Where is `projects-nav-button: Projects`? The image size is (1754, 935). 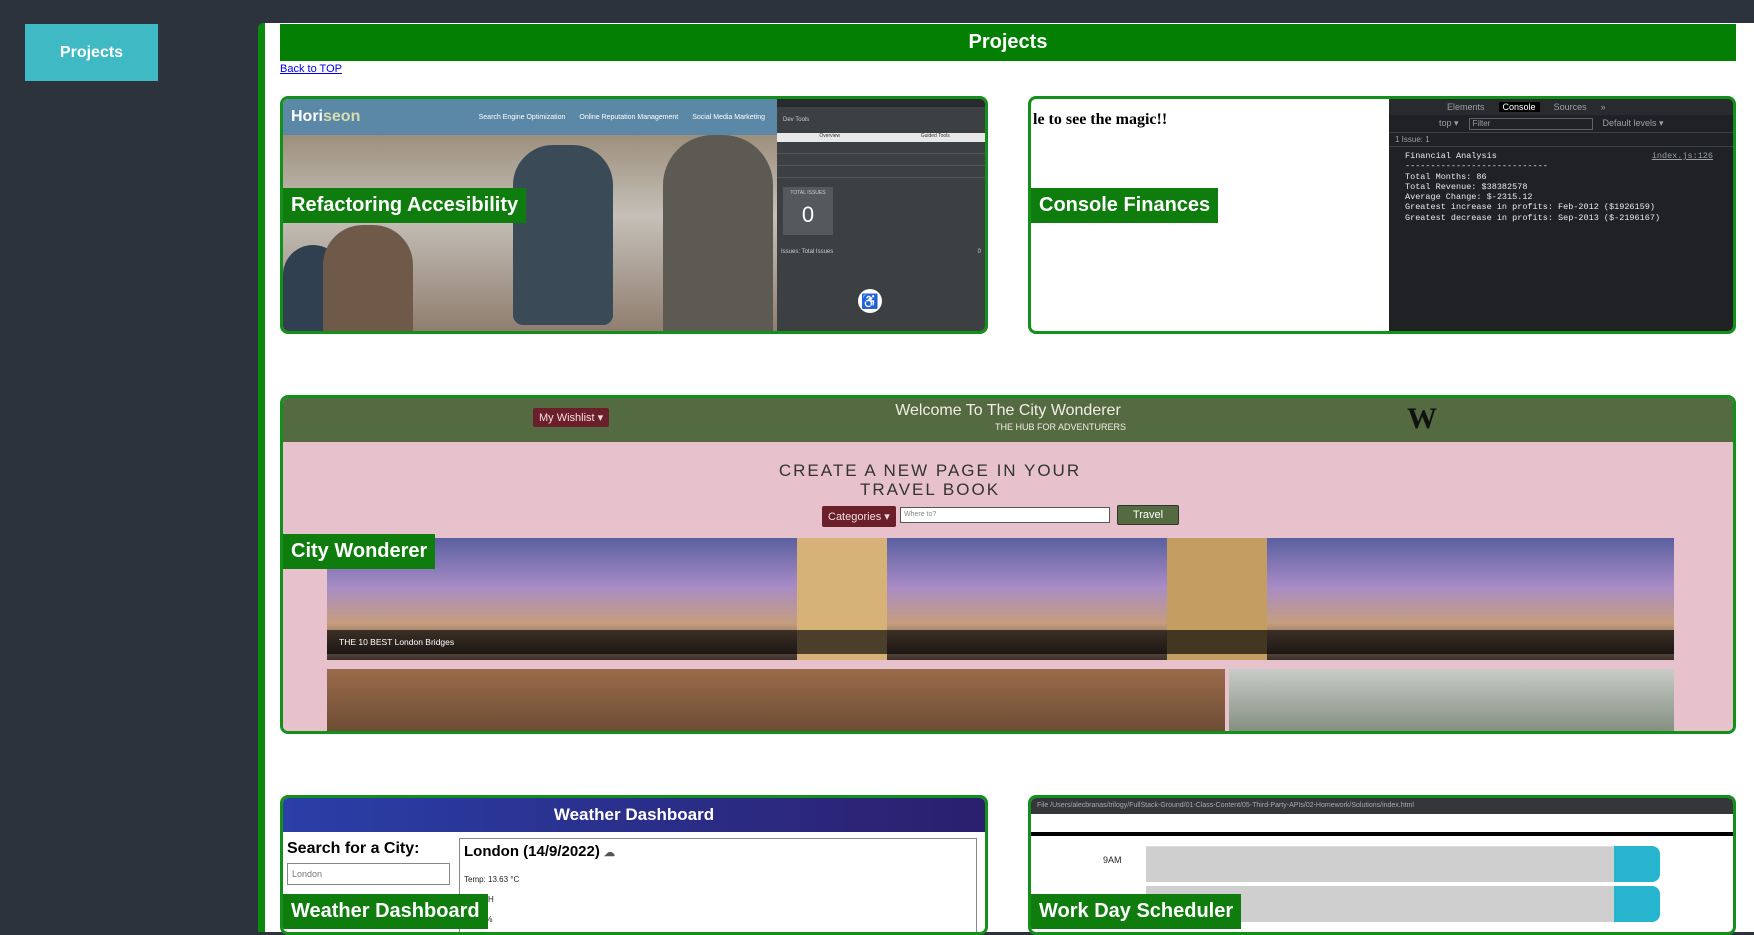
projects-nav-button: Projects is located at coordinates (91, 52).